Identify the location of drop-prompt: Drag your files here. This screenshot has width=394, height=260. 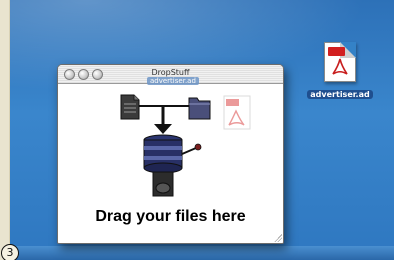
(170, 216).